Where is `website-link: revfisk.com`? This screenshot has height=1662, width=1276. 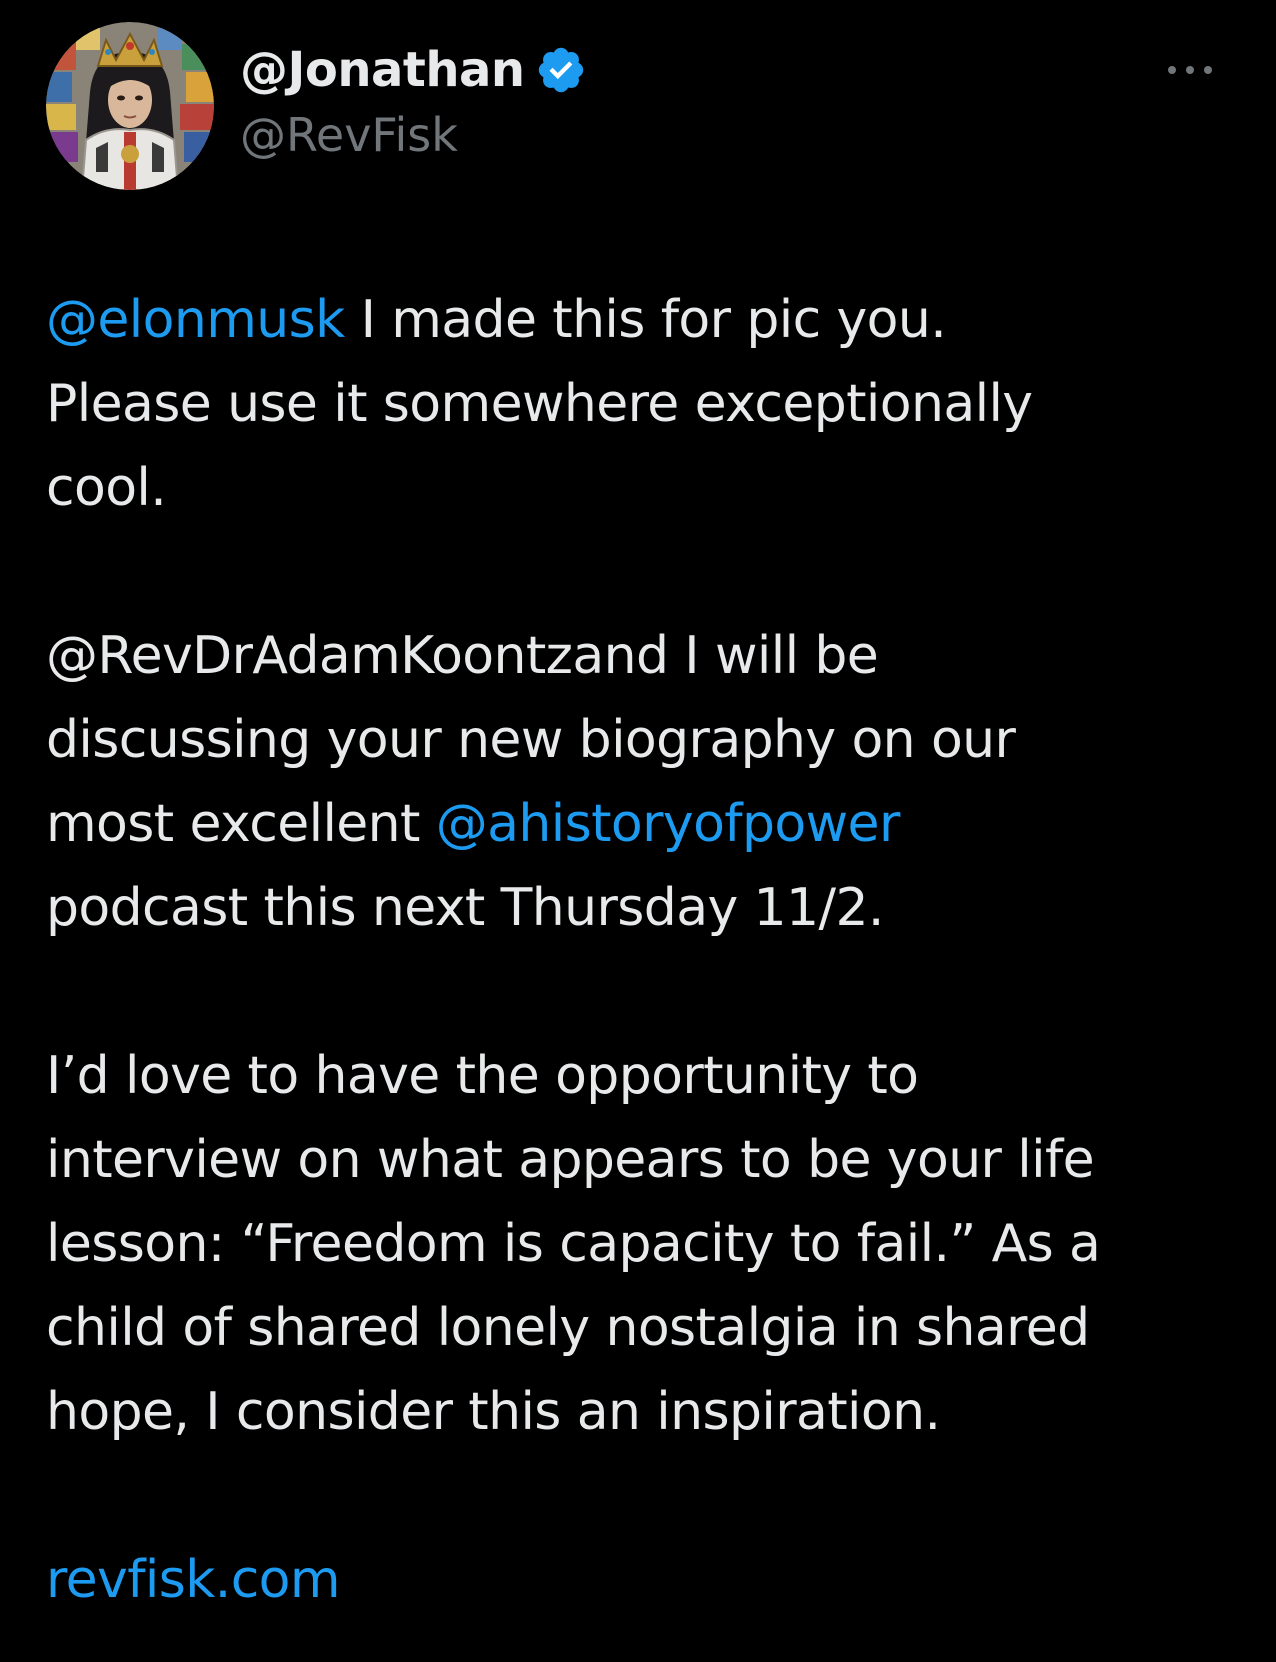
website-link: revfisk.com is located at coordinates (193, 1580).